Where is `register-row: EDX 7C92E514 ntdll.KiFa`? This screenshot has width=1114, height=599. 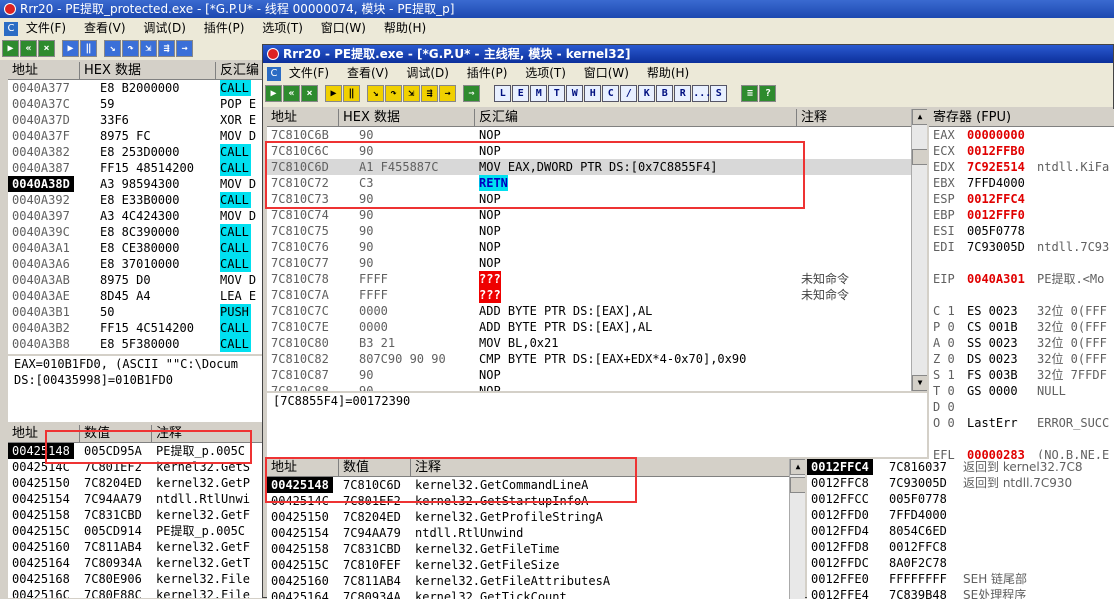
register-row: EDX 7C92E514 ntdll.KiFa is located at coordinates (1021, 167).